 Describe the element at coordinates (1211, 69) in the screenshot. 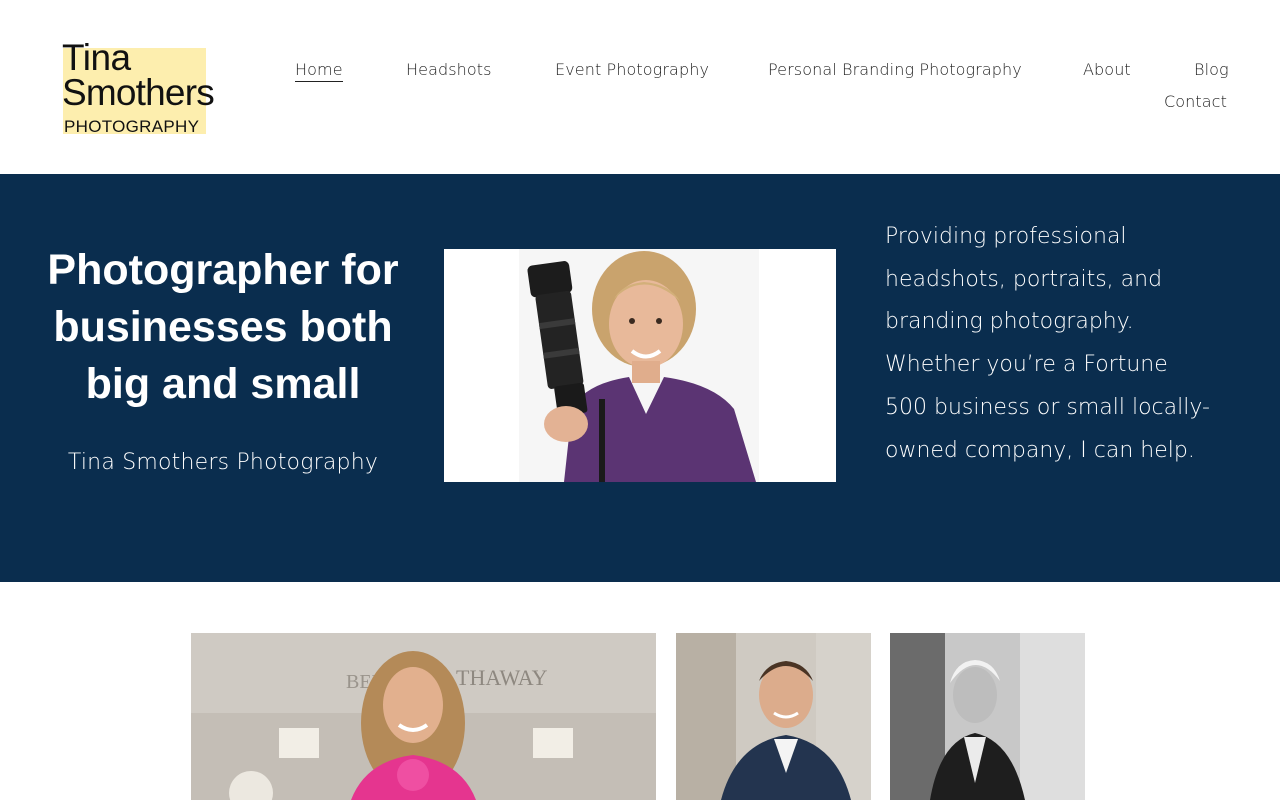

I see `nav-link-blog: Blog` at that location.